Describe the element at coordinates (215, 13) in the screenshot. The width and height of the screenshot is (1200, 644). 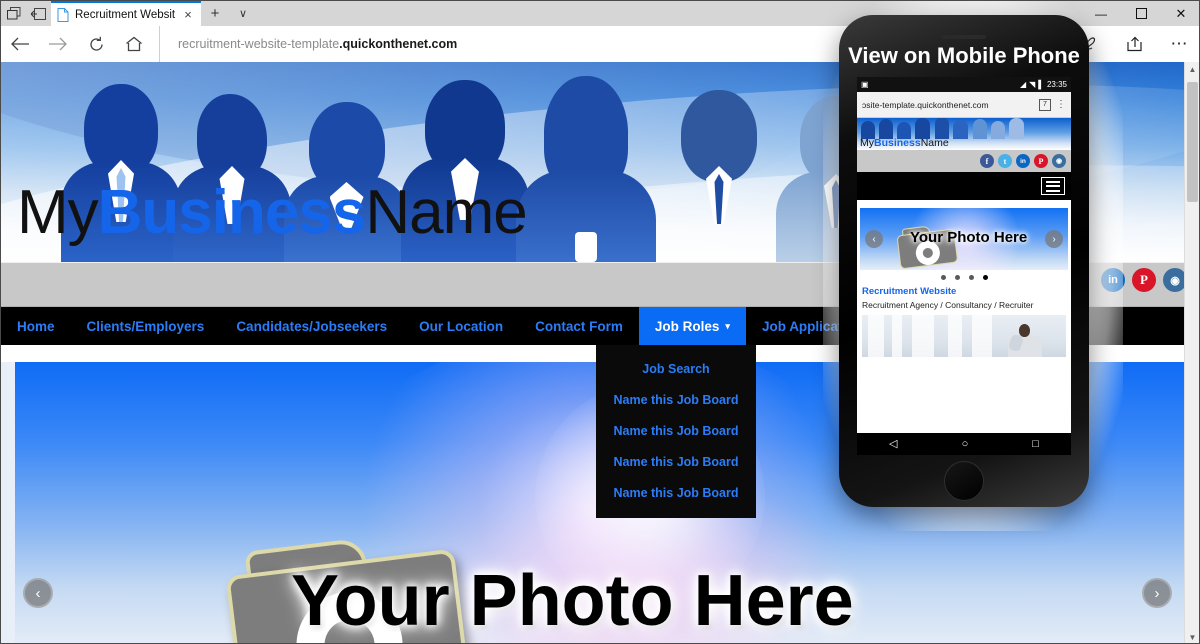
I see `new-tab-button: +` at that location.